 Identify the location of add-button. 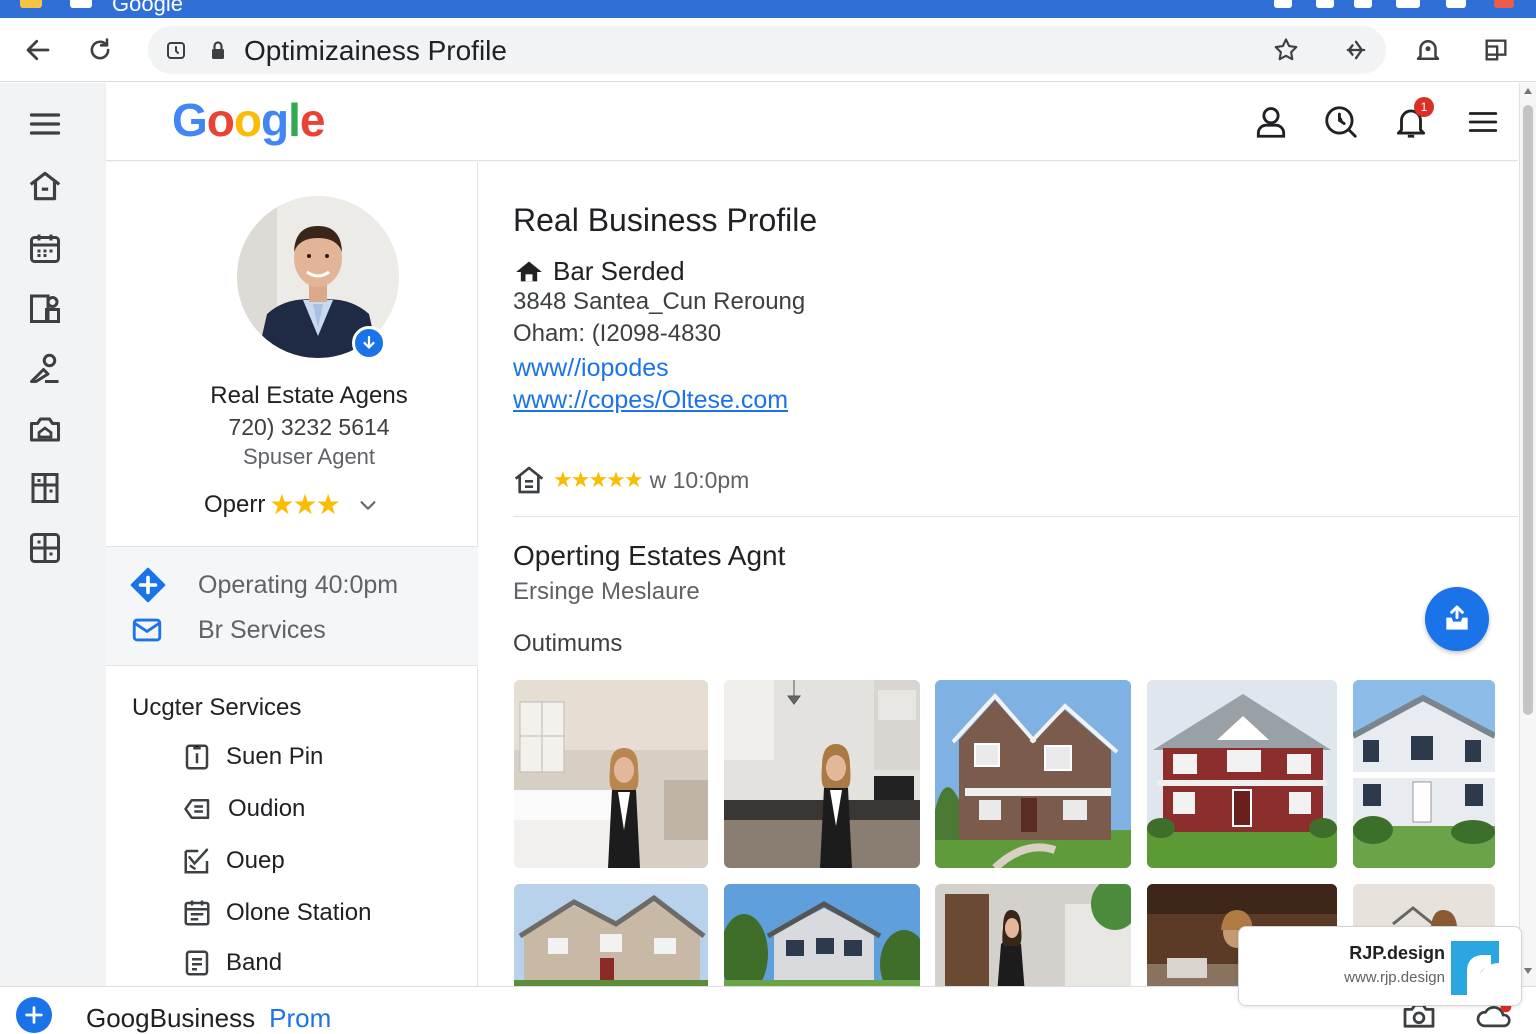
(34, 1015).